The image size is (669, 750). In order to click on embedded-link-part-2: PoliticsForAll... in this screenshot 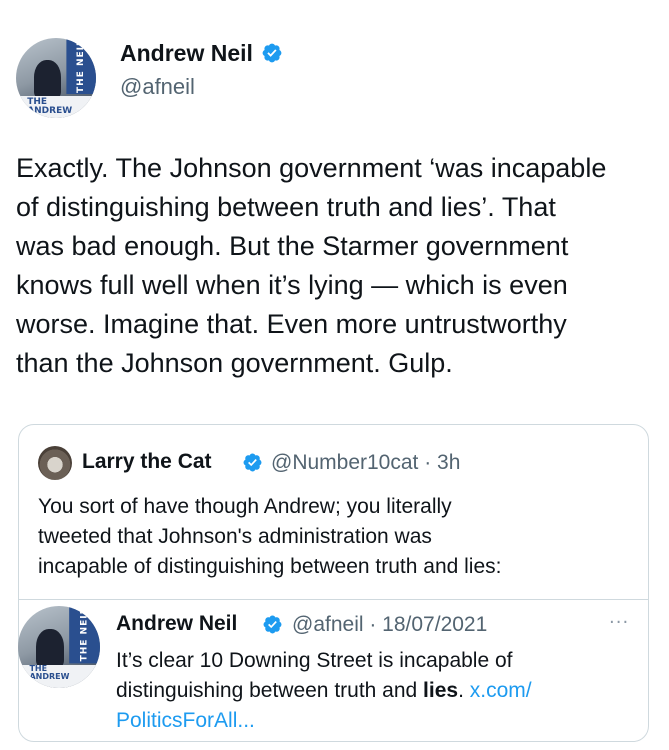, I will do `click(185, 720)`.